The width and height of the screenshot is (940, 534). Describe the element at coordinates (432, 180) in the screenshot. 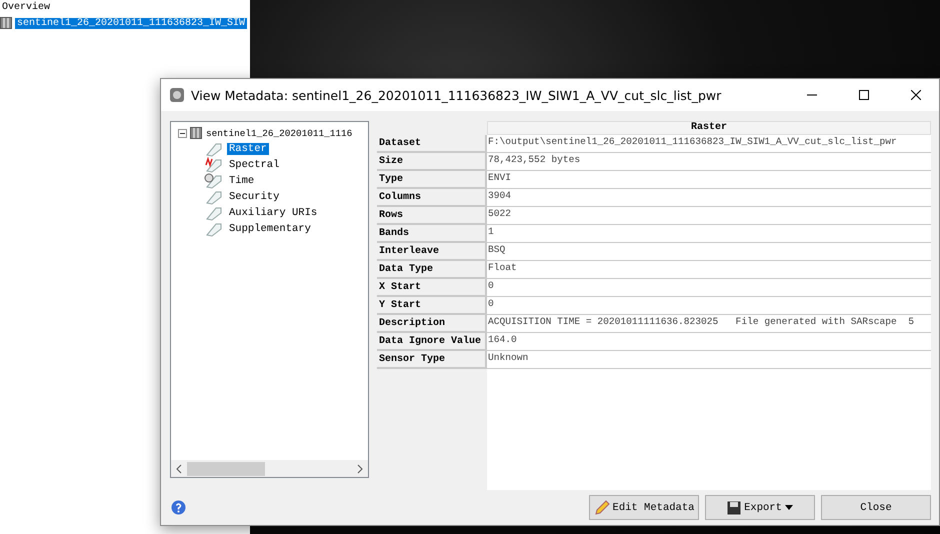

I see `row-header: Type` at that location.